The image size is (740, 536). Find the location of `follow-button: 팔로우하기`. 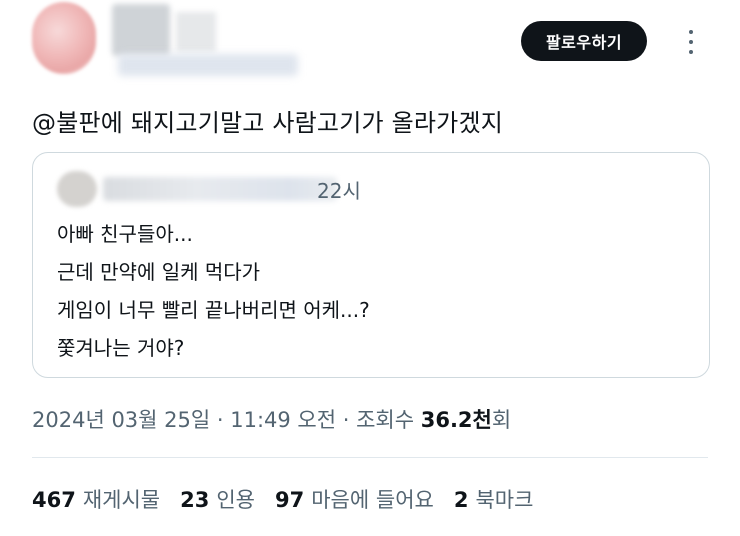

follow-button: 팔로우하기 is located at coordinates (584, 41).